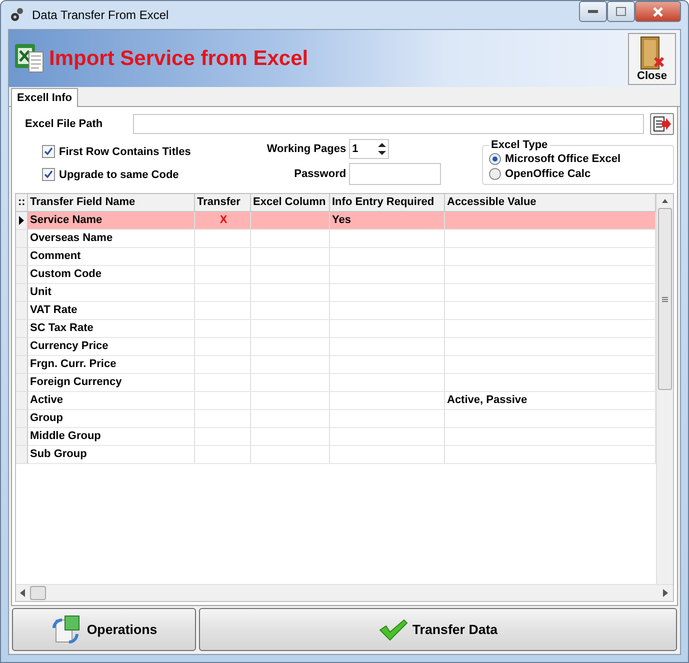  What do you see at coordinates (111, 203) in the screenshot?
I see `column-header: Transfer Field Name` at bounding box center [111, 203].